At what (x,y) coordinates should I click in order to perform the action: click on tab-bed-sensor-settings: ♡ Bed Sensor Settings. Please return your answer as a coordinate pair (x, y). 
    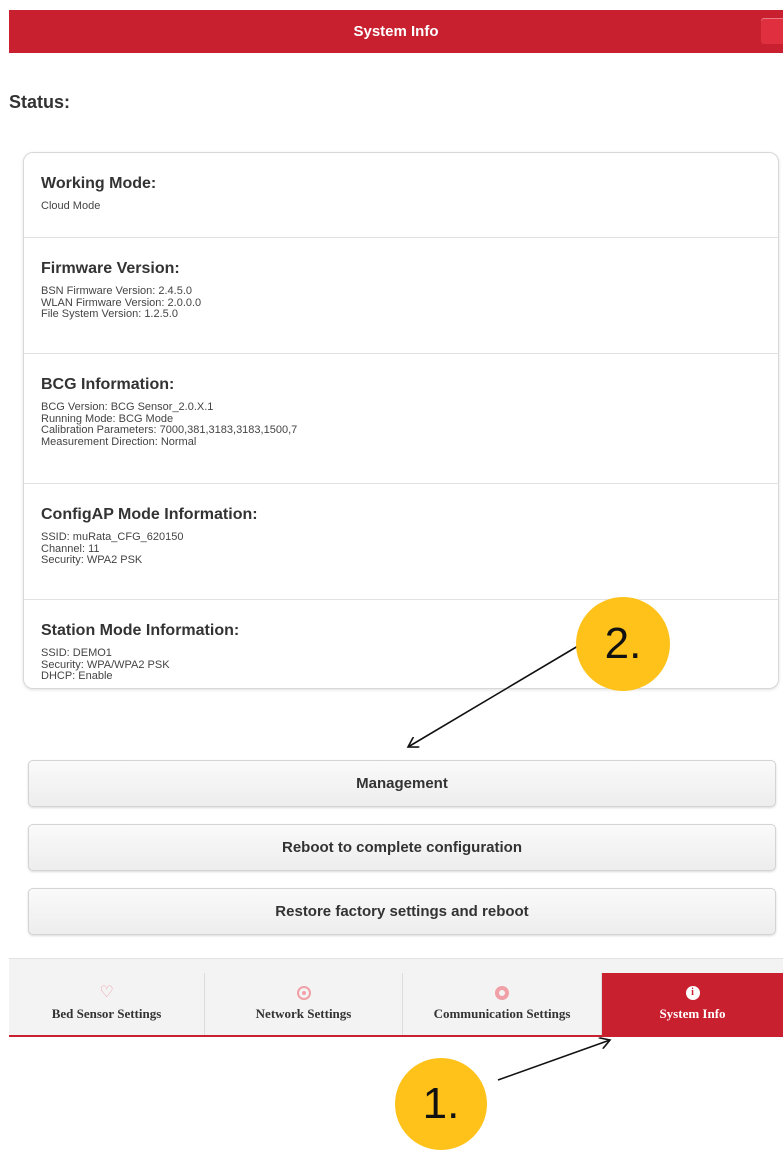
    Looking at the image, I should click on (107, 1004).